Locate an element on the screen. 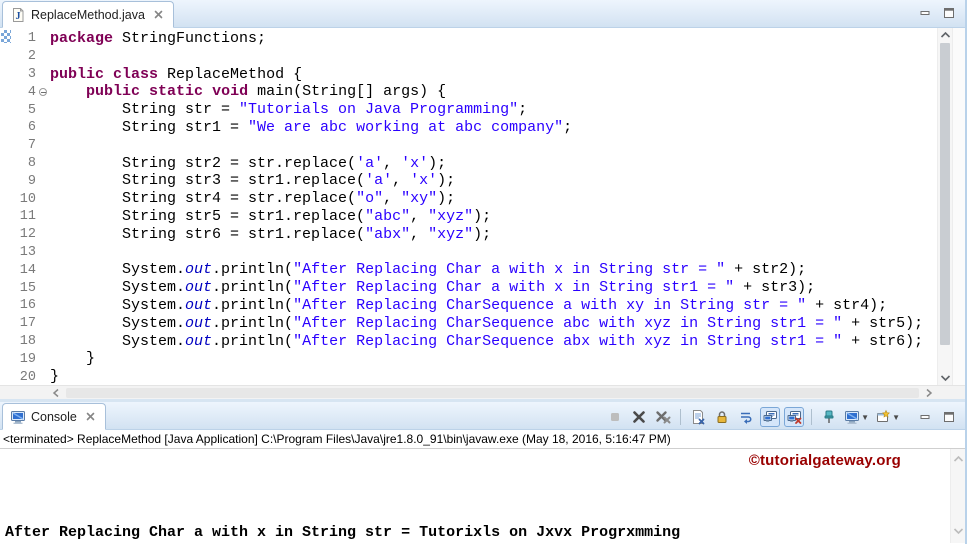 This screenshot has height=544, width=967. console-scroll-down-icon is located at coordinates (958, 532).